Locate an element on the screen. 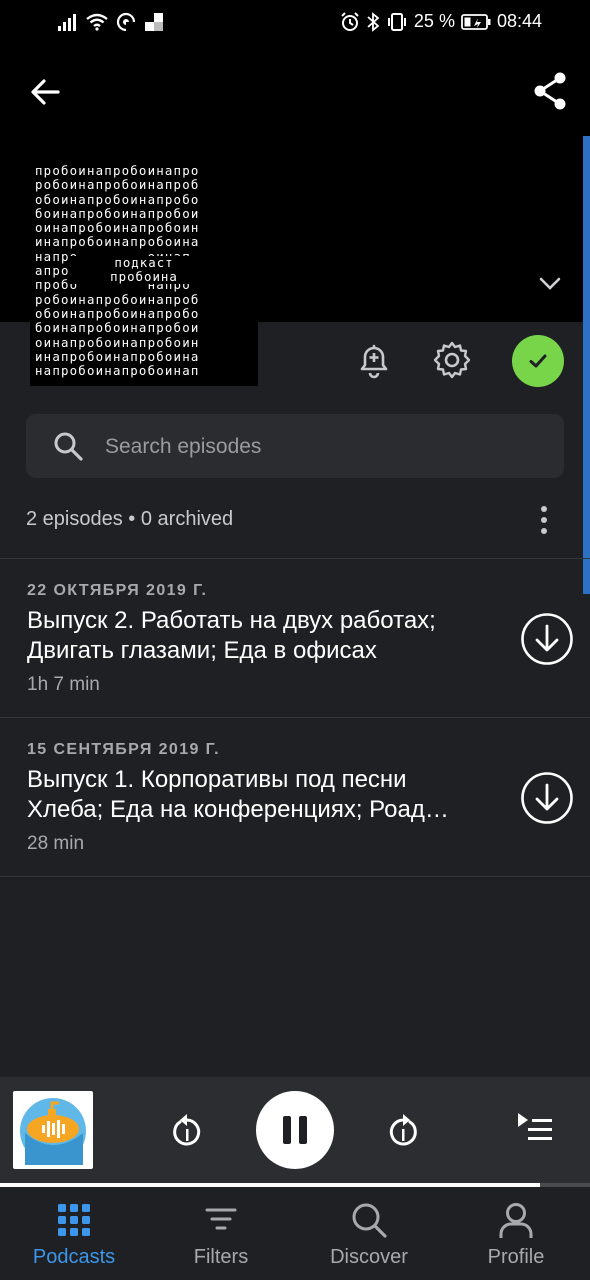 This screenshot has width=590, height=1280. episode-title-line1: Выпуск 2. Работать на двух работах; is located at coordinates (231, 620).